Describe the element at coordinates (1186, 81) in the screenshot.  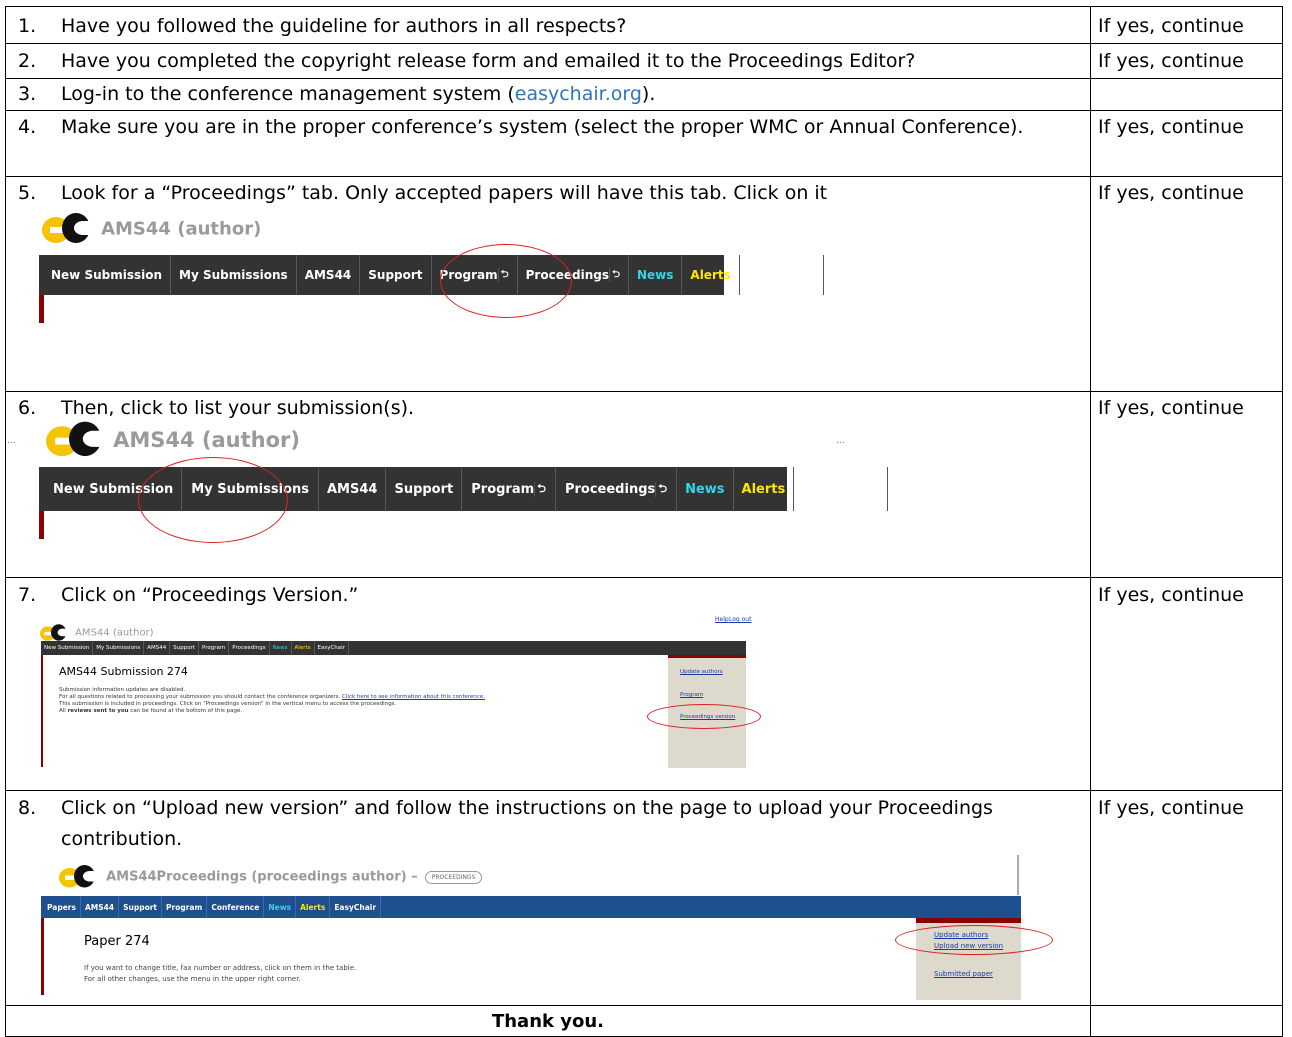
I see `step-condition` at that location.